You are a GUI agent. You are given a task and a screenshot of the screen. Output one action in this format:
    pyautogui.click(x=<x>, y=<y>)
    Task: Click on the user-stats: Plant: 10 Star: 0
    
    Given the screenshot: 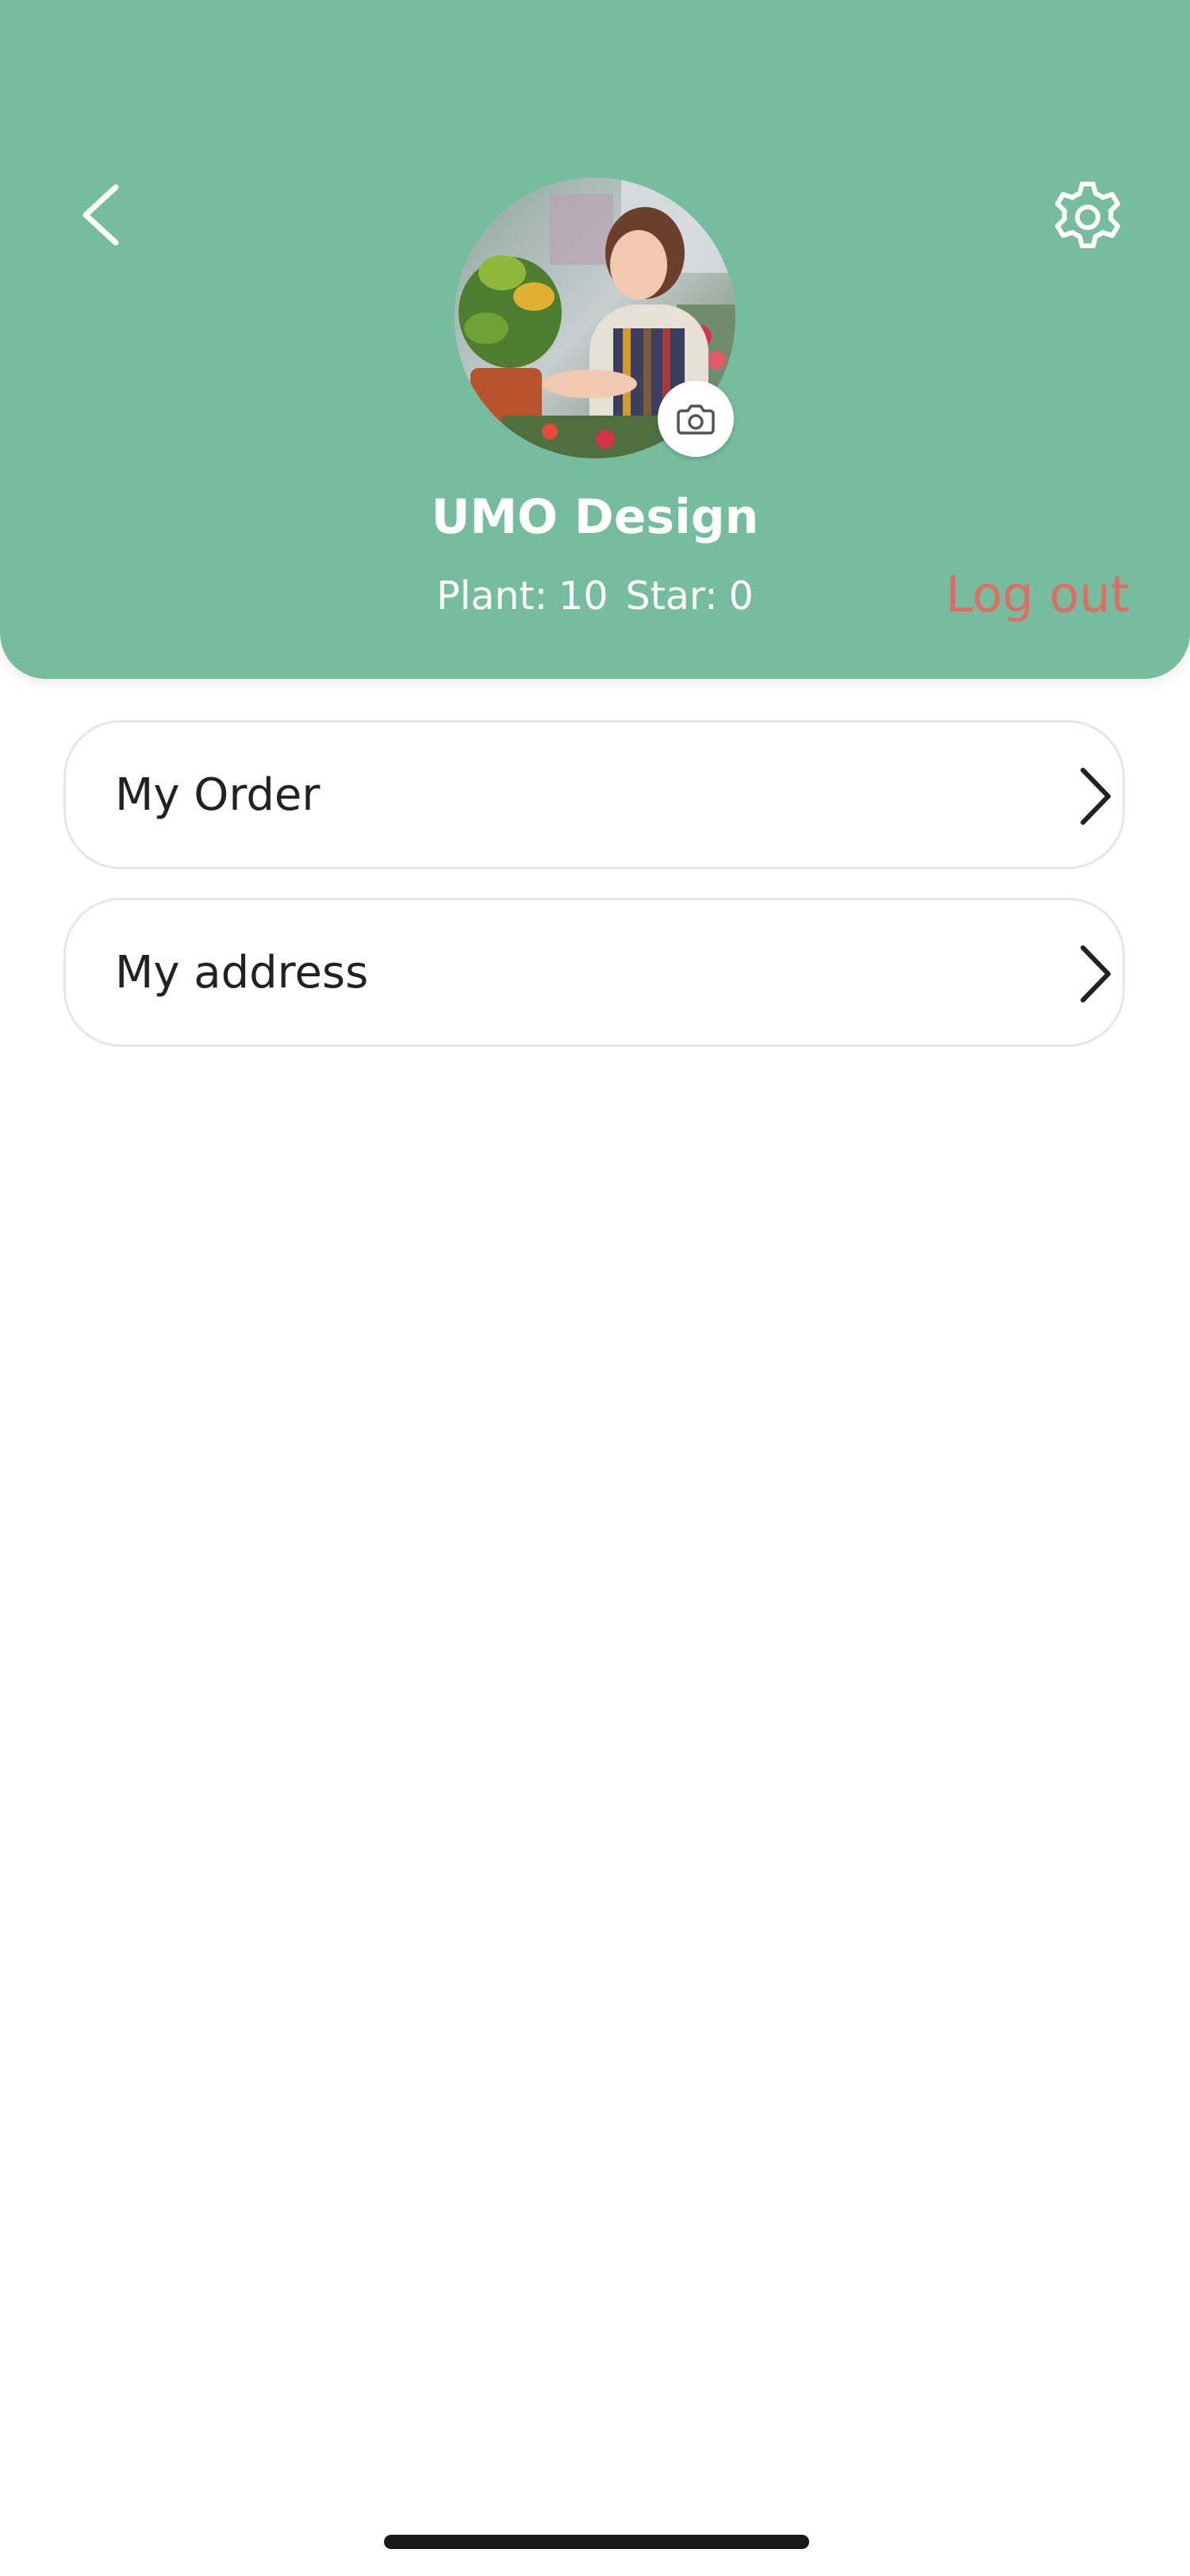 What is the action you would take?
    pyautogui.click(x=595, y=597)
    